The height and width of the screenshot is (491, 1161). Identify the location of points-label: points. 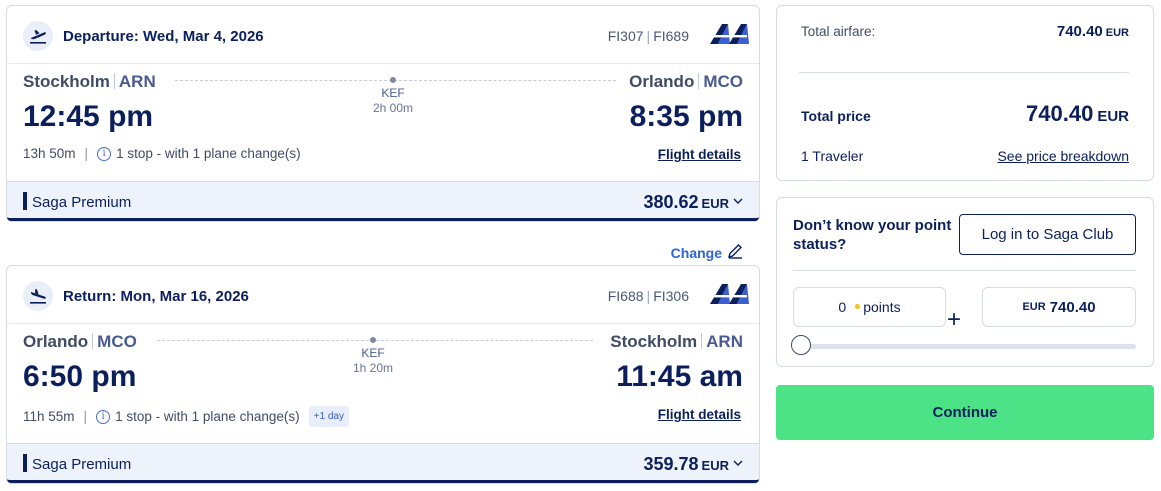
(882, 307).